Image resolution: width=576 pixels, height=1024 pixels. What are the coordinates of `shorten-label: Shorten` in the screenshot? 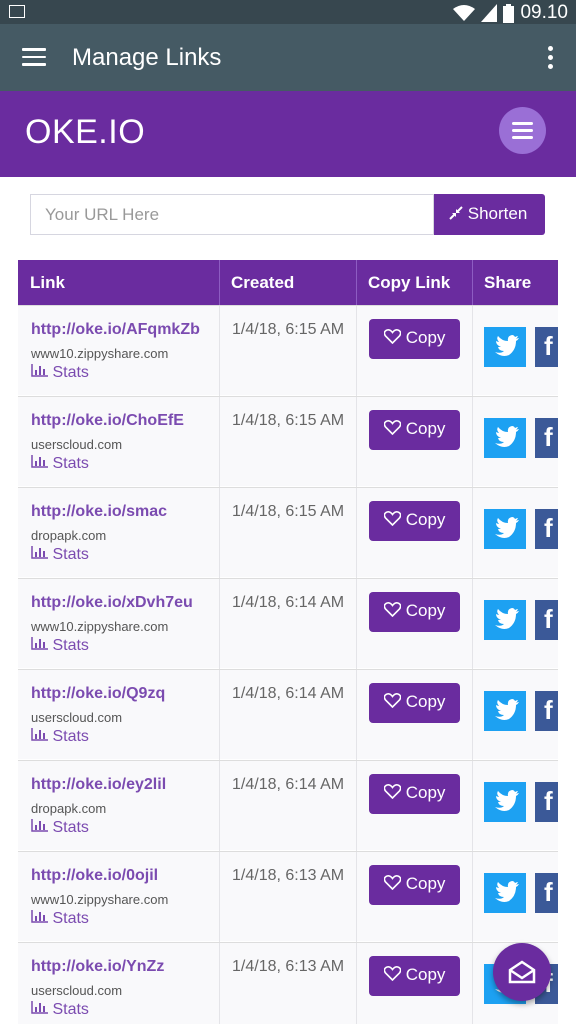 It's located at (497, 213).